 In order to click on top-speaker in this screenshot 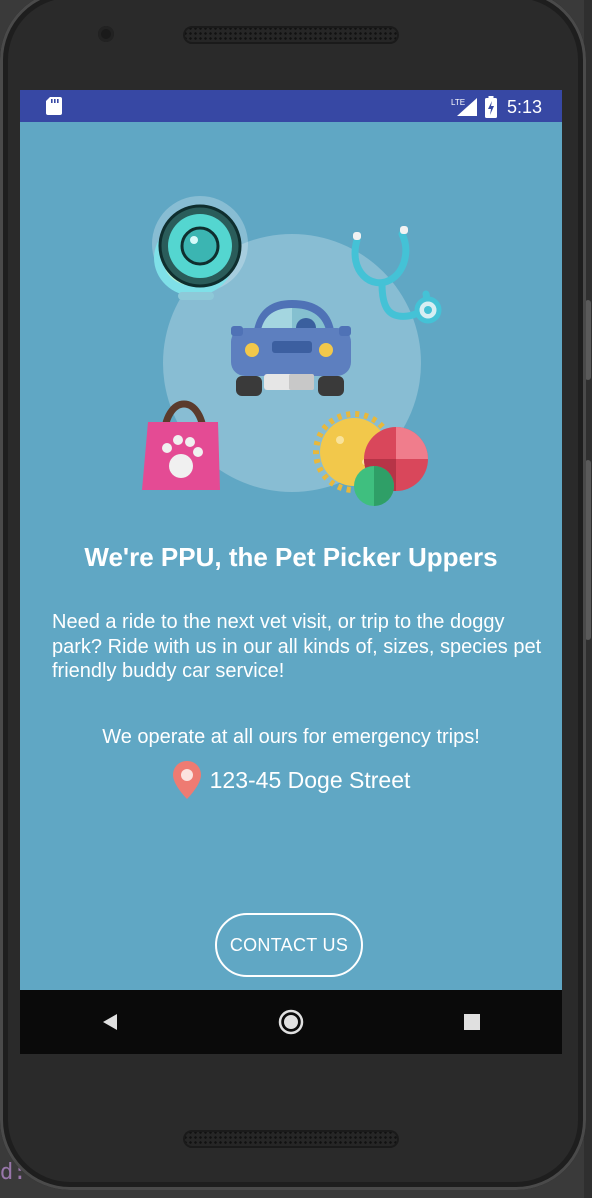, I will do `click(291, 35)`.